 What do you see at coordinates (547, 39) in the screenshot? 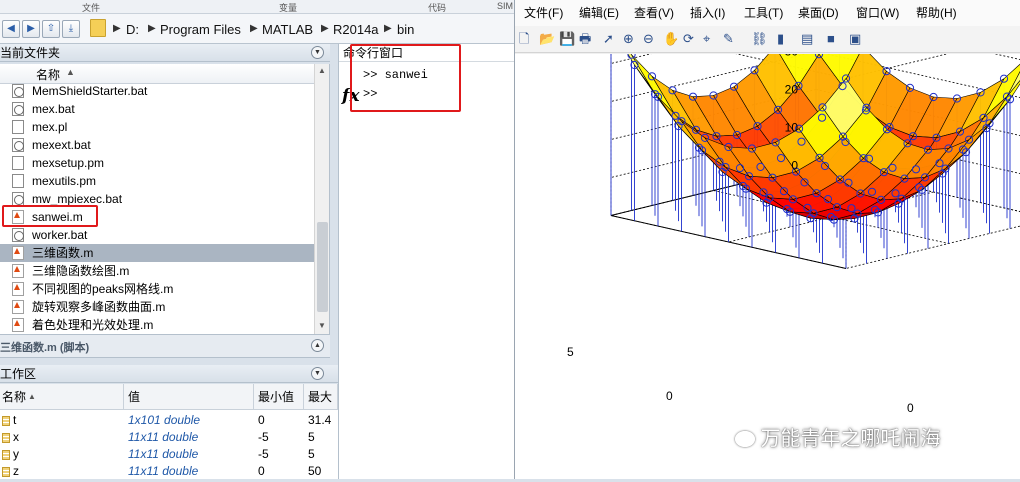
I see `open-icon: 📂` at bounding box center [547, 39].